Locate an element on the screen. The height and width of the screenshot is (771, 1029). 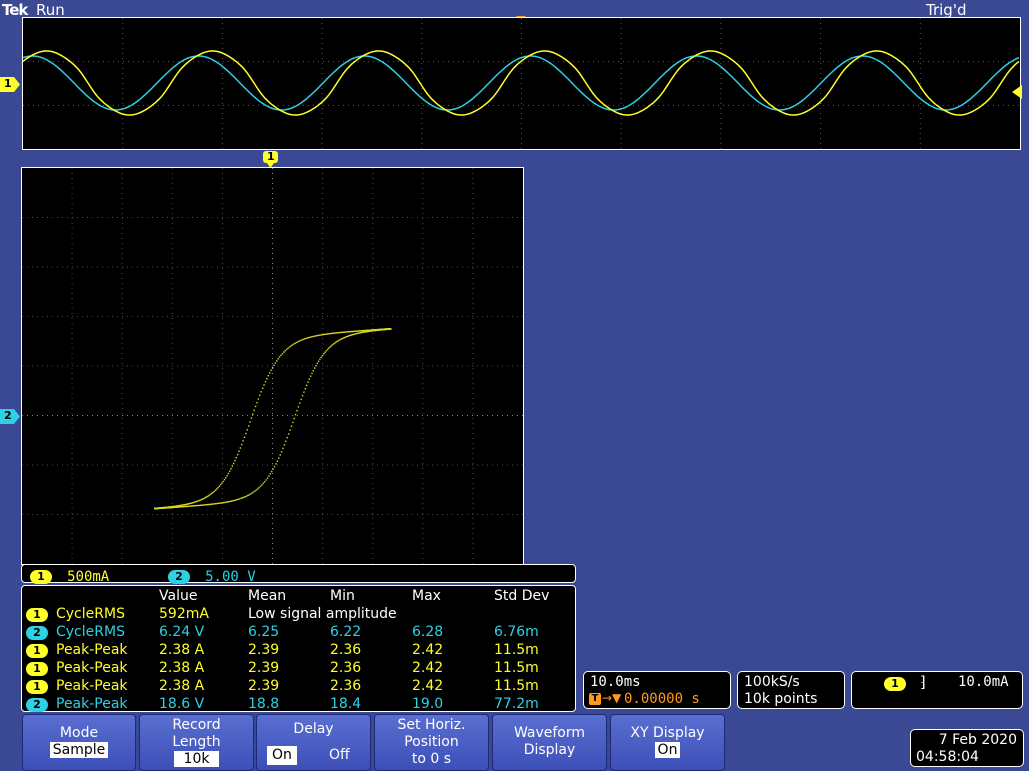
measurement-value: 592mA is located at coordinates (184, 614).